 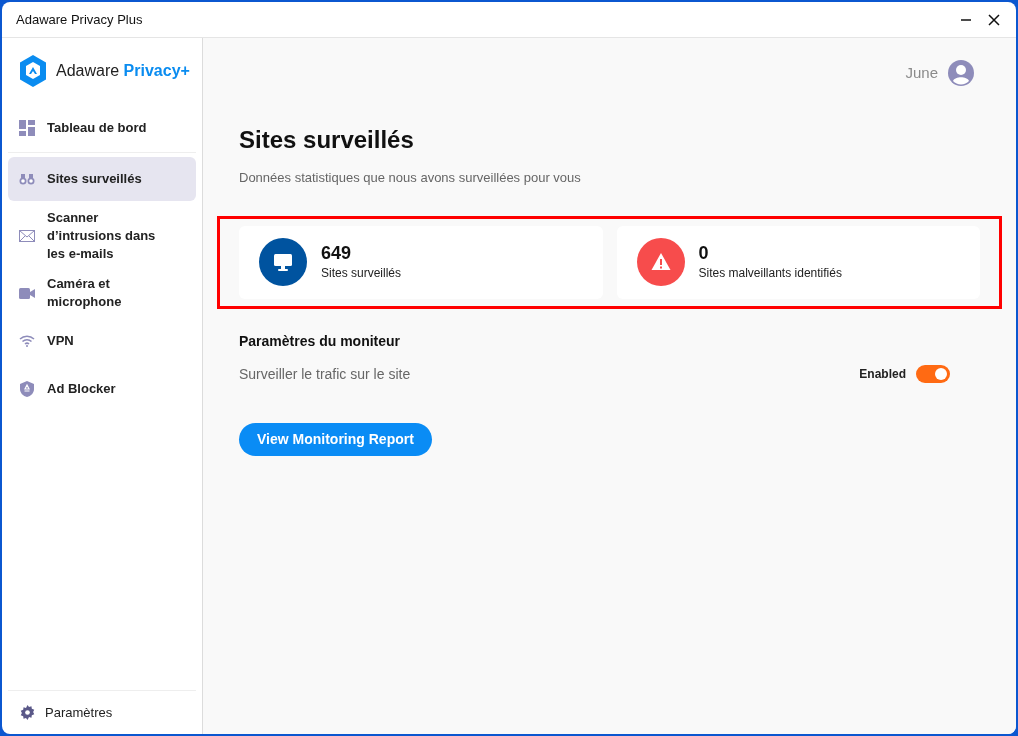 What do you see at coordinates (921, 72) in the screenshot?
I see `user-name: June` at bounding box center [921, 72].